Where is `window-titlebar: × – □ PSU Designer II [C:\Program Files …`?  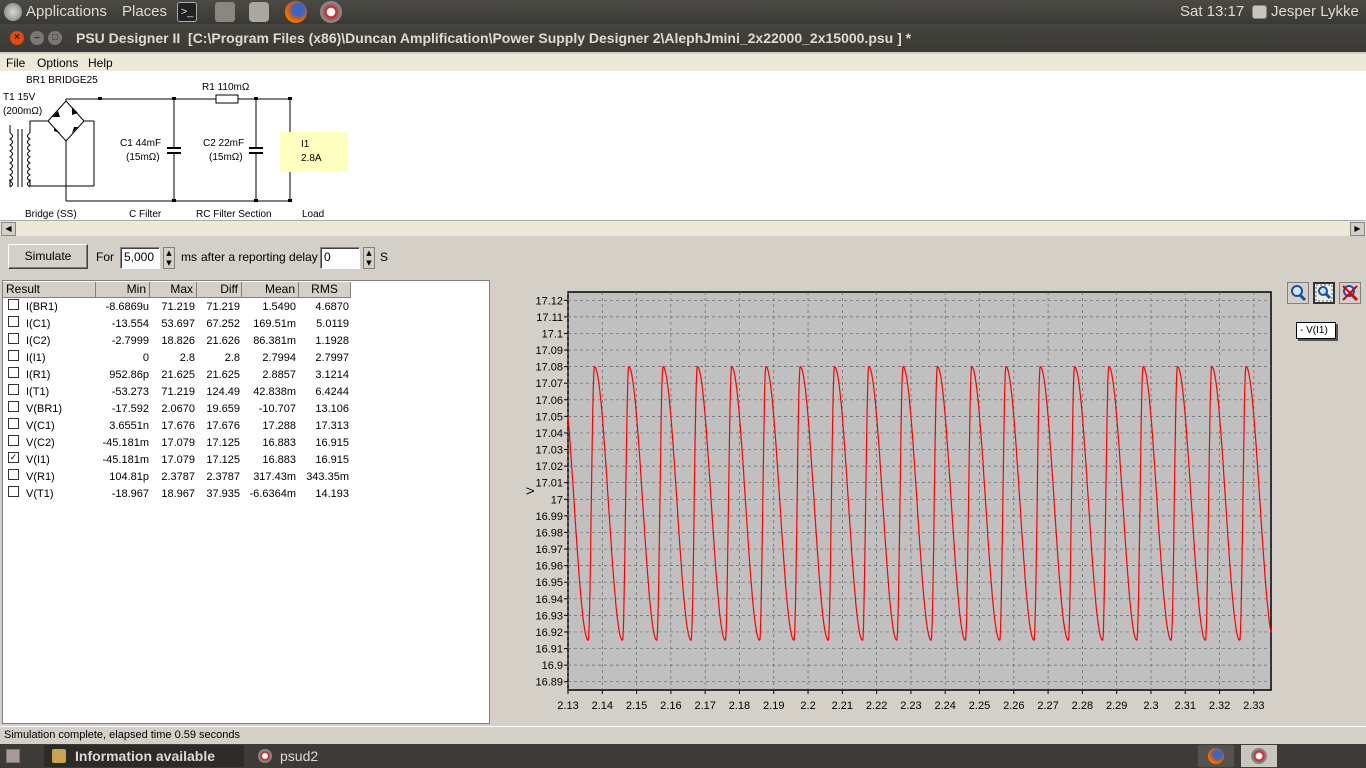 window-titlebar: × – □ PSU Designer II [C:\Program Files … is located at coordinates (683, 38).